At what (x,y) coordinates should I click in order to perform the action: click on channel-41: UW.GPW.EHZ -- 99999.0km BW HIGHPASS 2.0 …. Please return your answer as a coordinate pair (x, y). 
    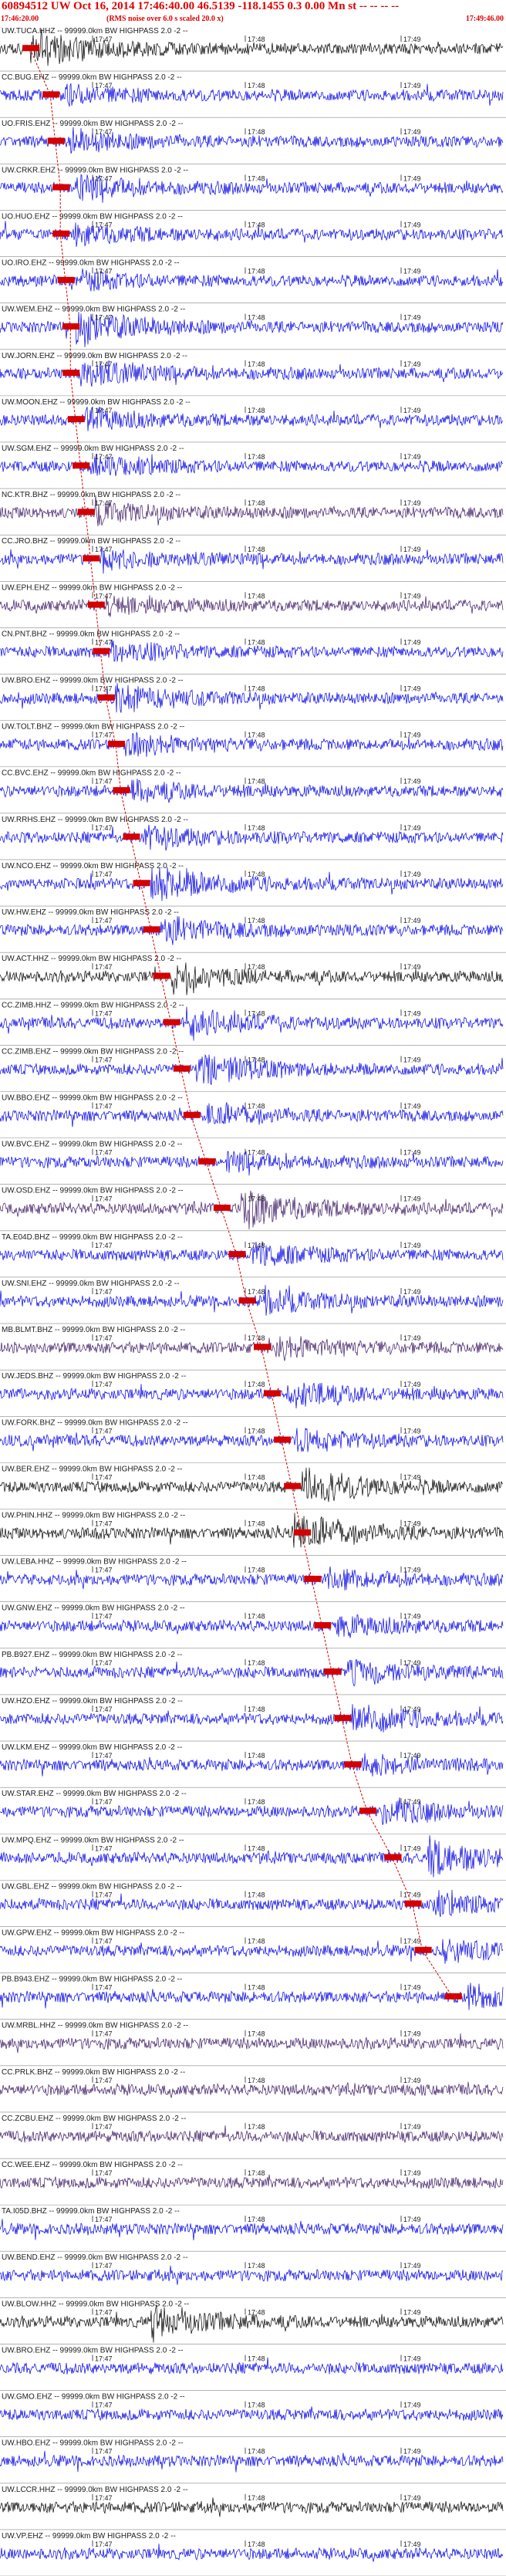
    Looking at the image, I should click on (253, 1951).